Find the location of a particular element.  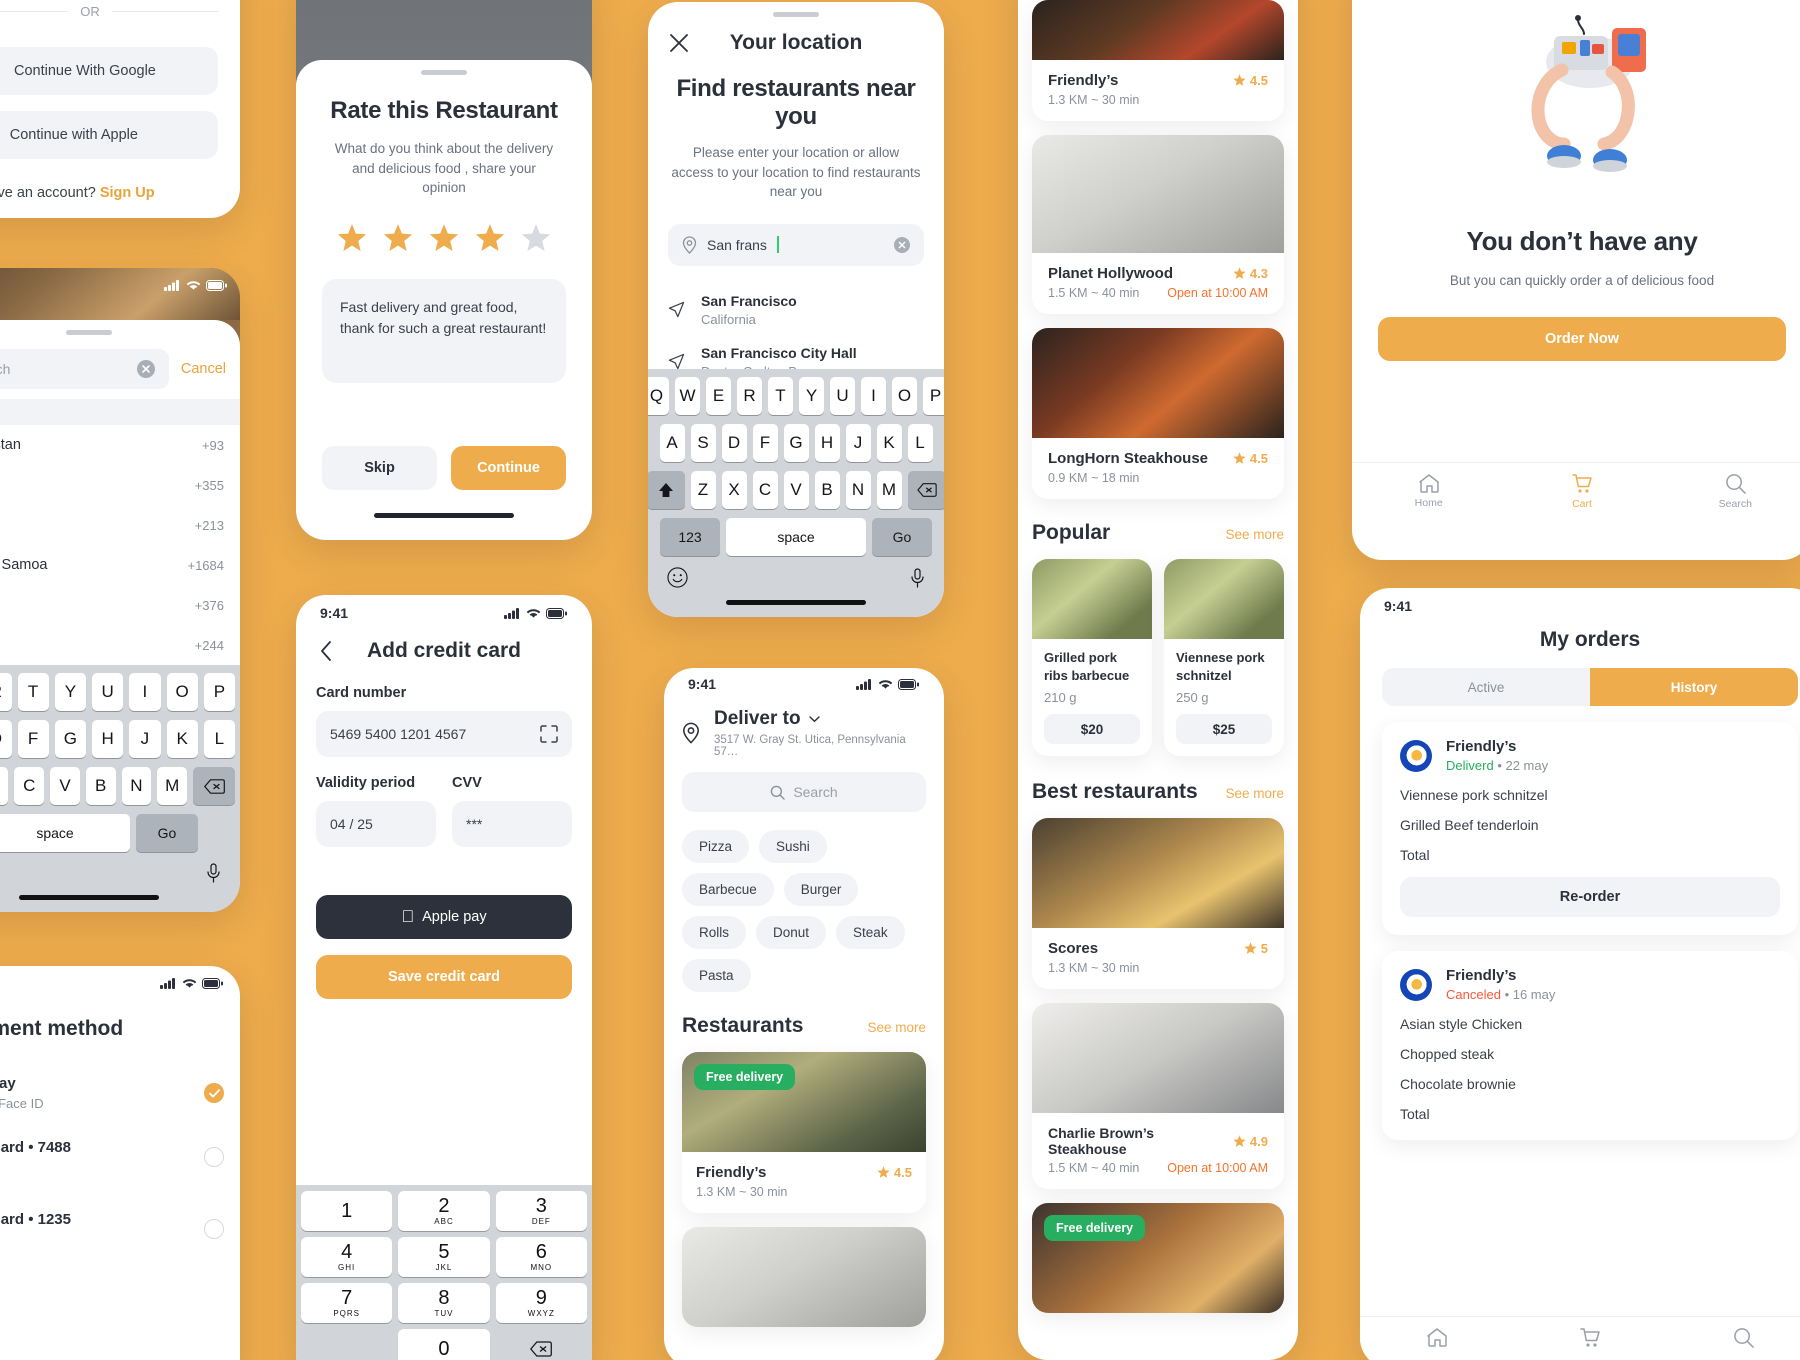

key-D: D is located at coordinates (6, 739).